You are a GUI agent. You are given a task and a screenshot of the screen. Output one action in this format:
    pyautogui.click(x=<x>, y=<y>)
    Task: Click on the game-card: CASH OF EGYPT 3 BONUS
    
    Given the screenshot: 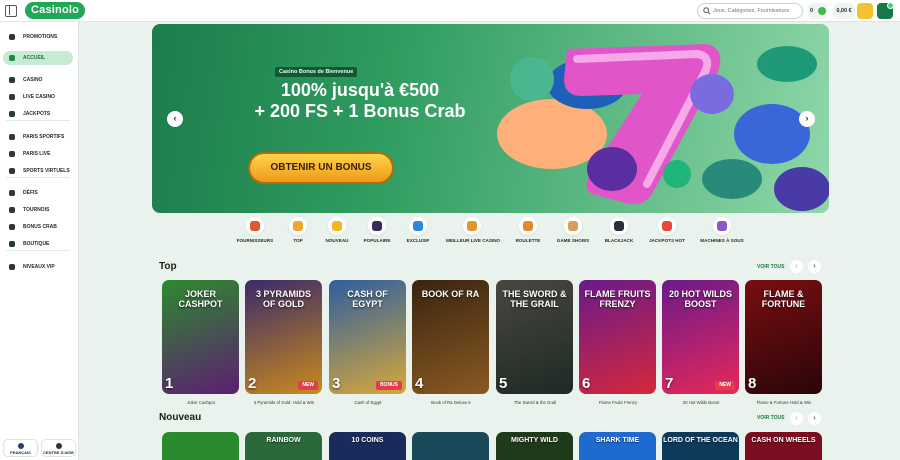 What is the action you would take?
    pyautogui.click(x=367, y=337)
    